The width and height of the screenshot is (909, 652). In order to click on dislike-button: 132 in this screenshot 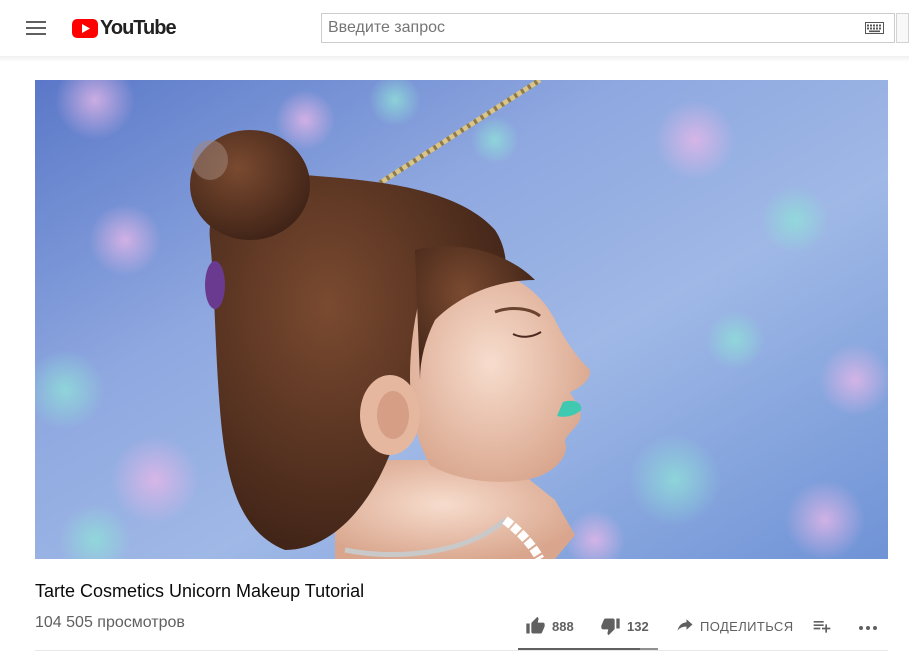, I will do `click(624, 626)`.